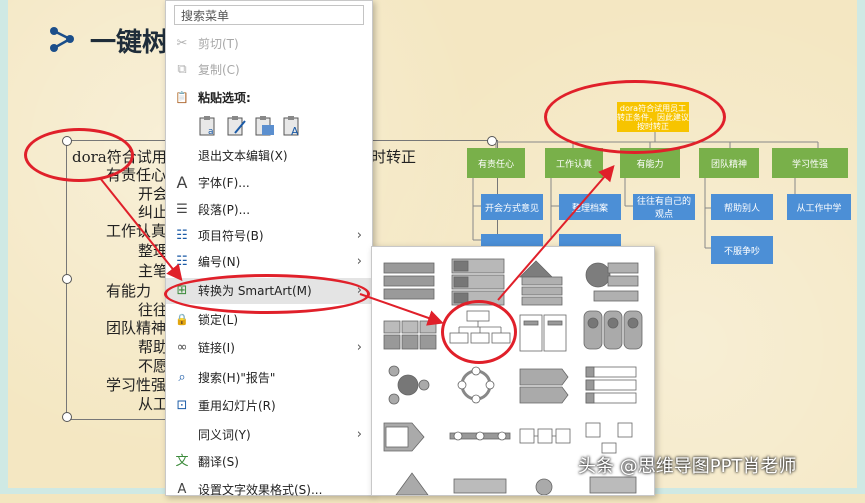 The image size is (865, 503). I want to click on outline-line: 主笔, so click(153, 270).